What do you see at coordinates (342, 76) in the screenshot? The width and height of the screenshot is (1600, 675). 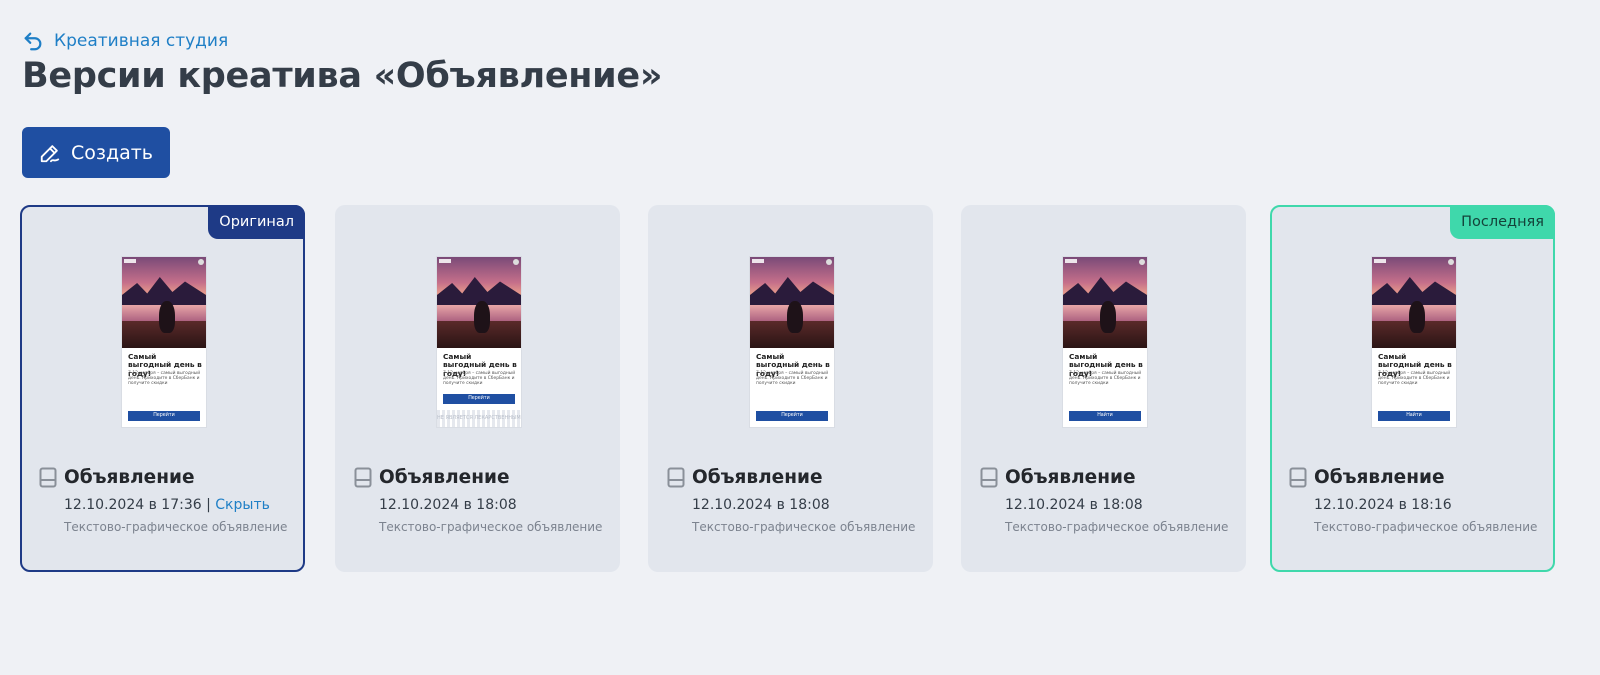 I see `page-title: Версии креатива «Объявление»` at bounding box center [342, 76].